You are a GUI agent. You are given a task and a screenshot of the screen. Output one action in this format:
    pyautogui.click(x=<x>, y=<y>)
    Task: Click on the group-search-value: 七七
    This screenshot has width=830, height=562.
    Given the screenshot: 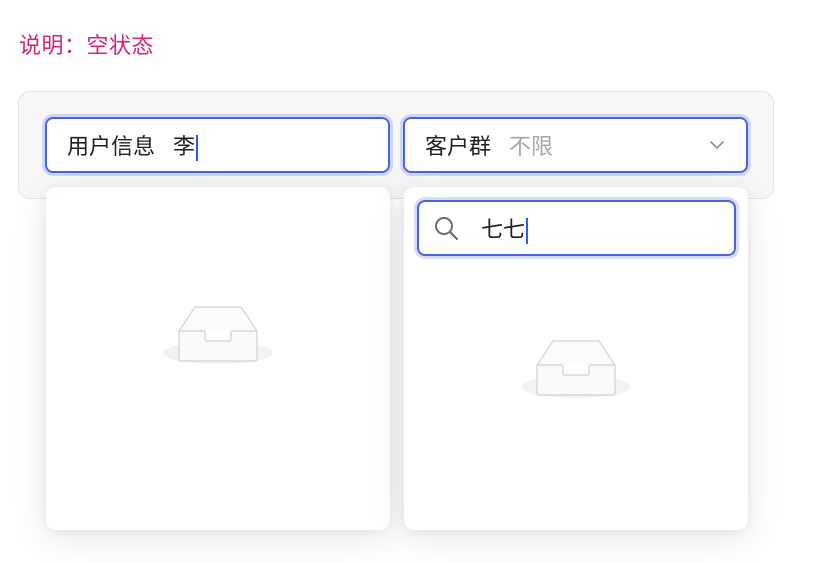 What is the action you would take?
    pyautogui.click(x=503, y=230)
    